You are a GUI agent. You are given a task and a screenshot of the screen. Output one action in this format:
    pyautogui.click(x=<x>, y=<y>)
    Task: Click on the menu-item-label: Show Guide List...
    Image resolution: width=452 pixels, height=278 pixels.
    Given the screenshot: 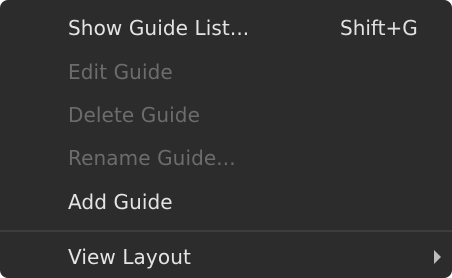 What is the action you would take?
    pyautogui.click(x=159, y=28)
    